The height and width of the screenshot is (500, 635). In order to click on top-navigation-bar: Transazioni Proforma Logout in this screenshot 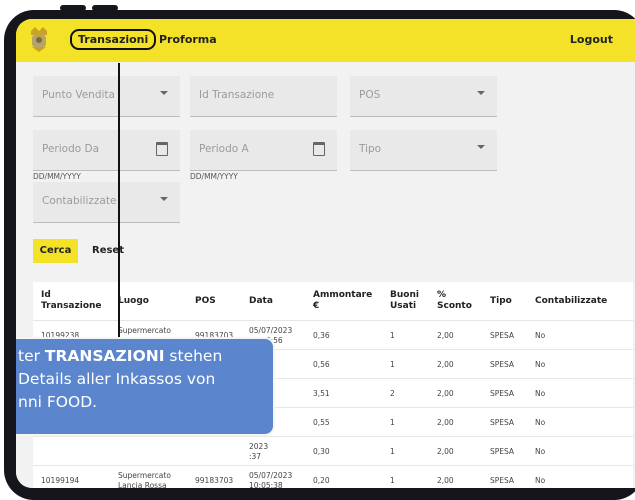, I will do `click(325, 40)`.